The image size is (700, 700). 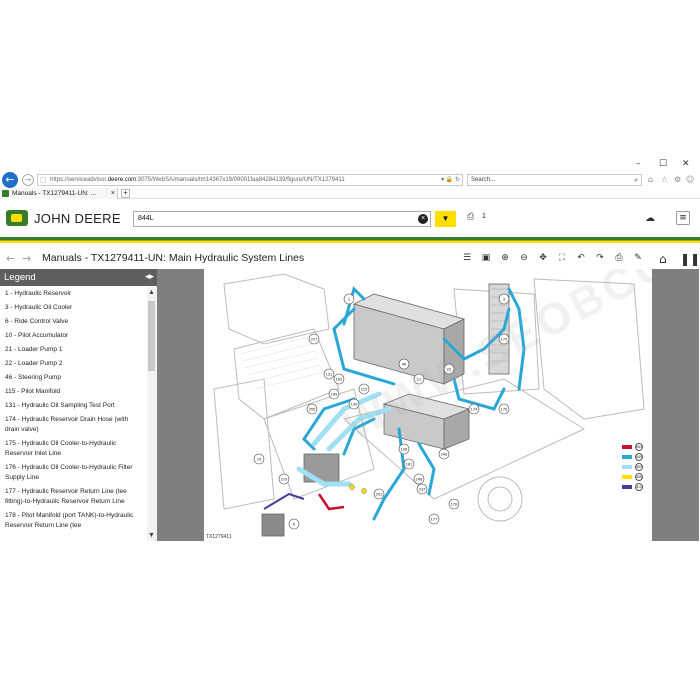 I want to click on callout-237: 237, so click(x=422, y=489).